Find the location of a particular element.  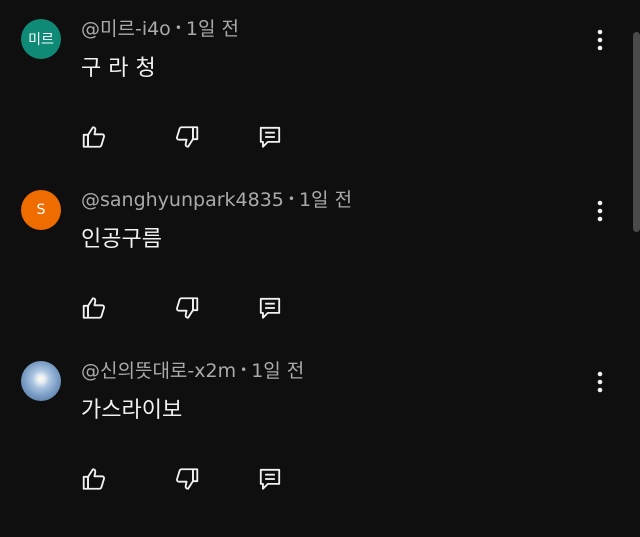

comment-header: @미르-i4o • 1일 전 is located at coordinates (160, 27).